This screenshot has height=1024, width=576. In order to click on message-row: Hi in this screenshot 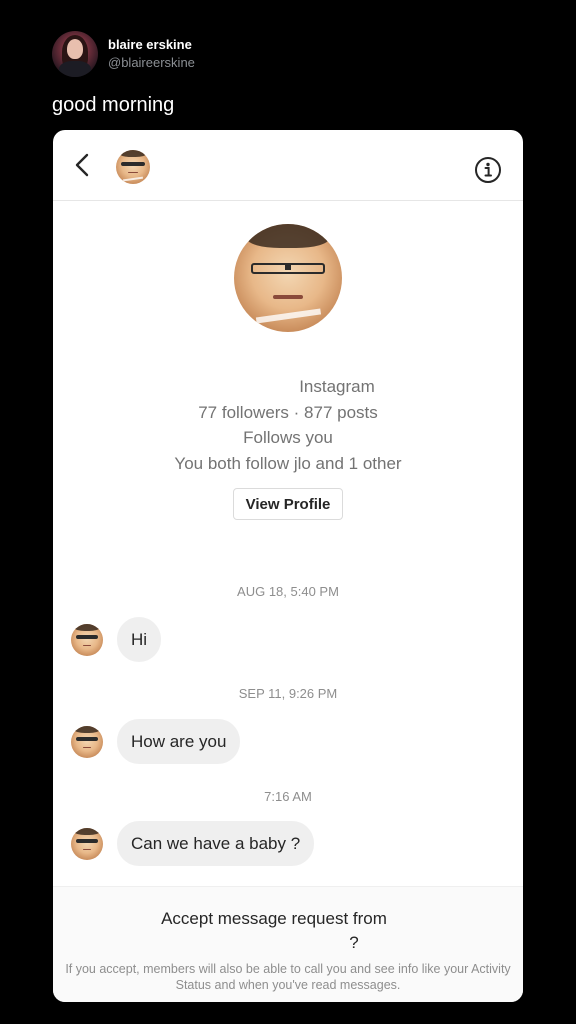, I will do `click(116, 639)`.